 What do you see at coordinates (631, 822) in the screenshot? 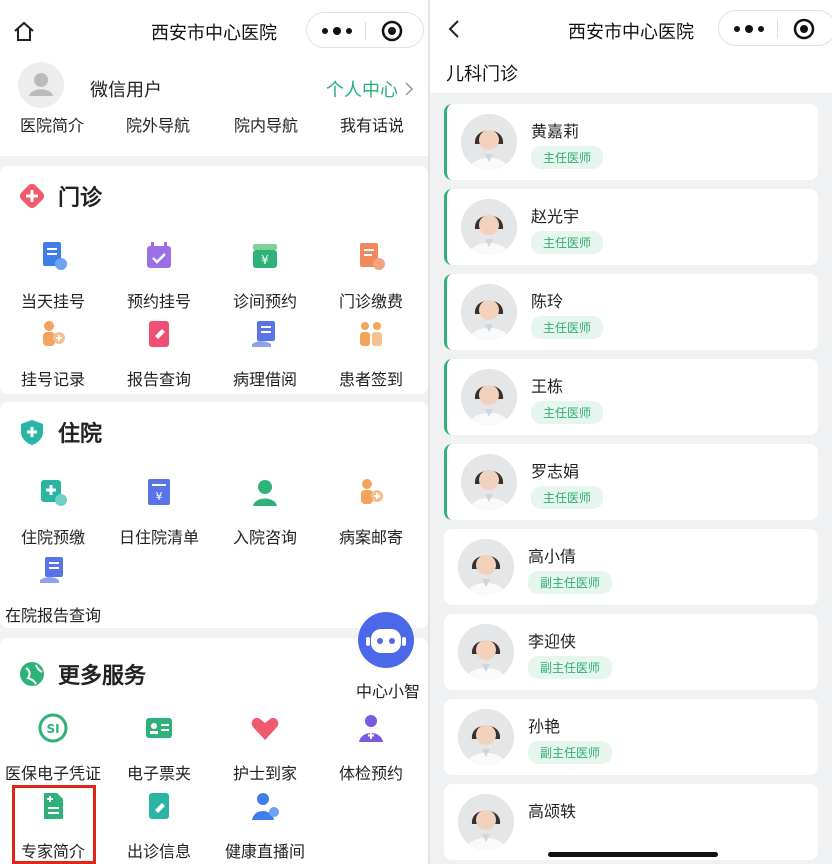
I see `doctor-card: 高颂轶` at bounding box center [631, 822].